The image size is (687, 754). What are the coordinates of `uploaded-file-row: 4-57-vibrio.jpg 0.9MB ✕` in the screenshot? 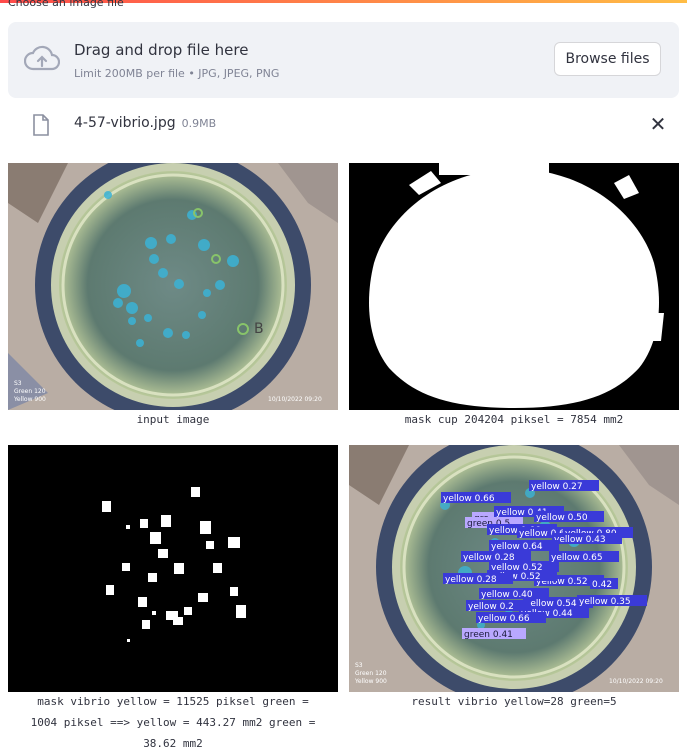 It's located at (343, 125).